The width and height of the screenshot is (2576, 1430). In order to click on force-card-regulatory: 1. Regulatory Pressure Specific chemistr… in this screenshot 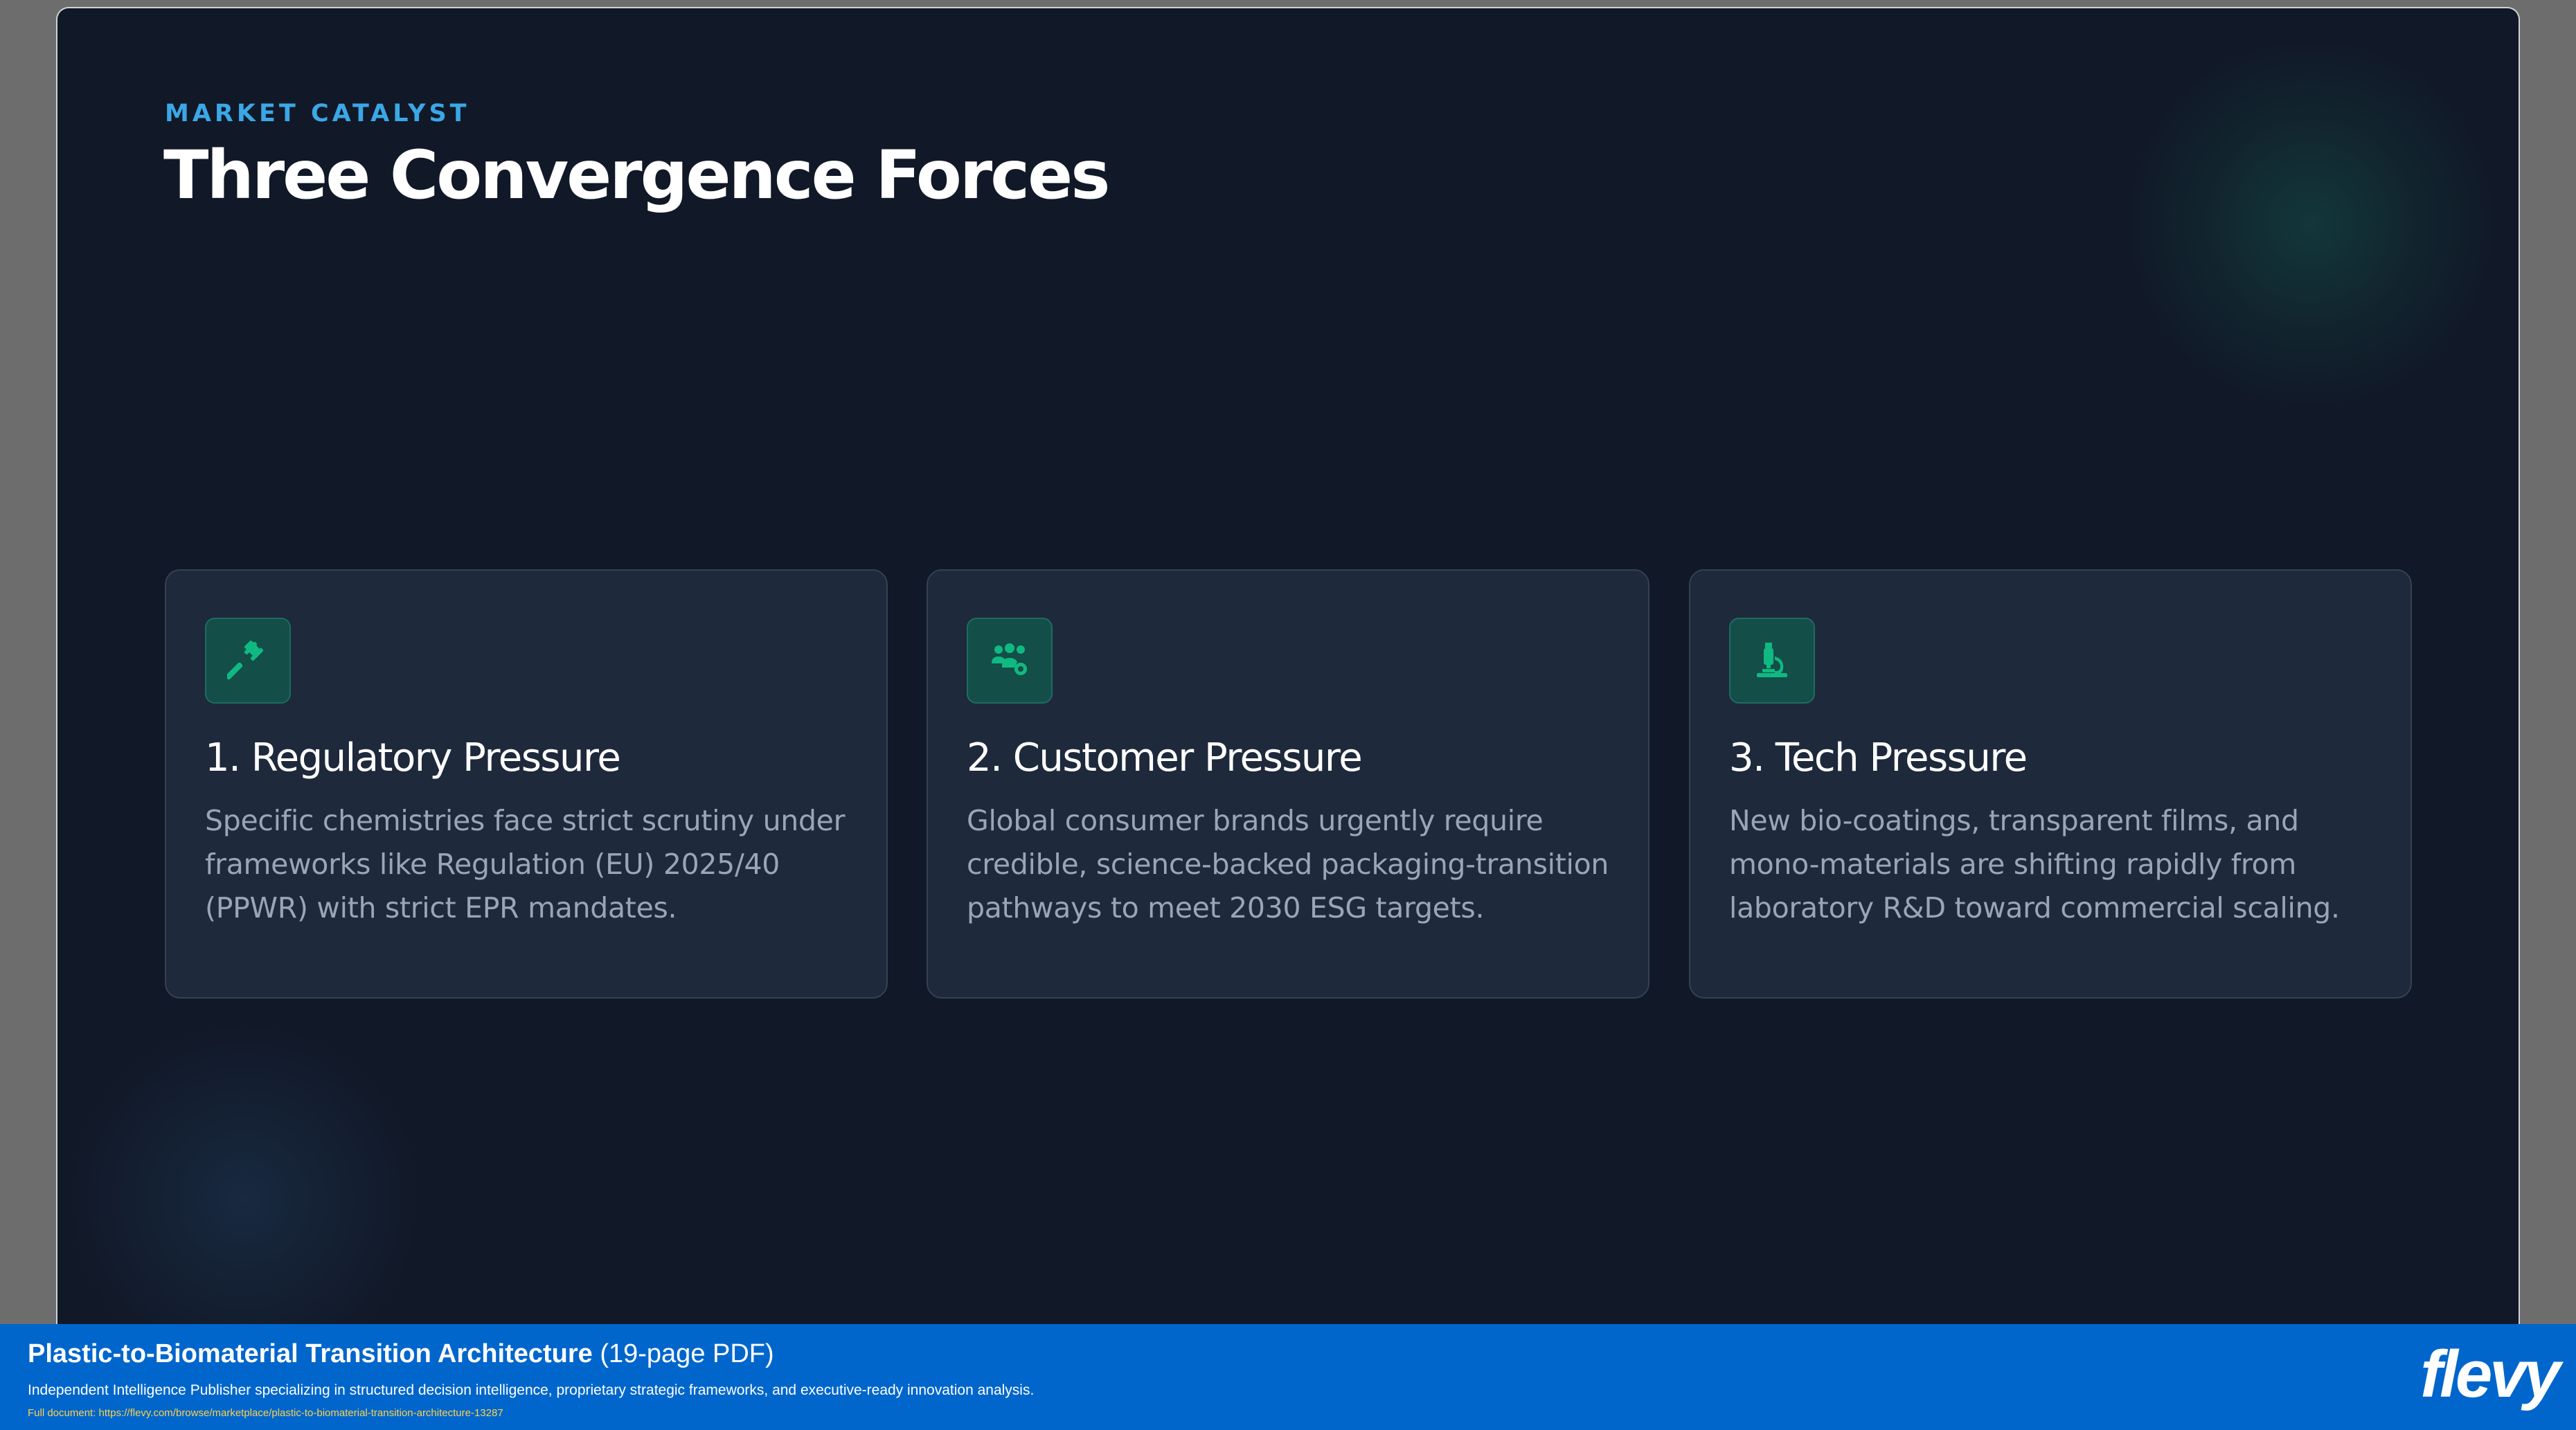, I will do `click(526, 784)`.